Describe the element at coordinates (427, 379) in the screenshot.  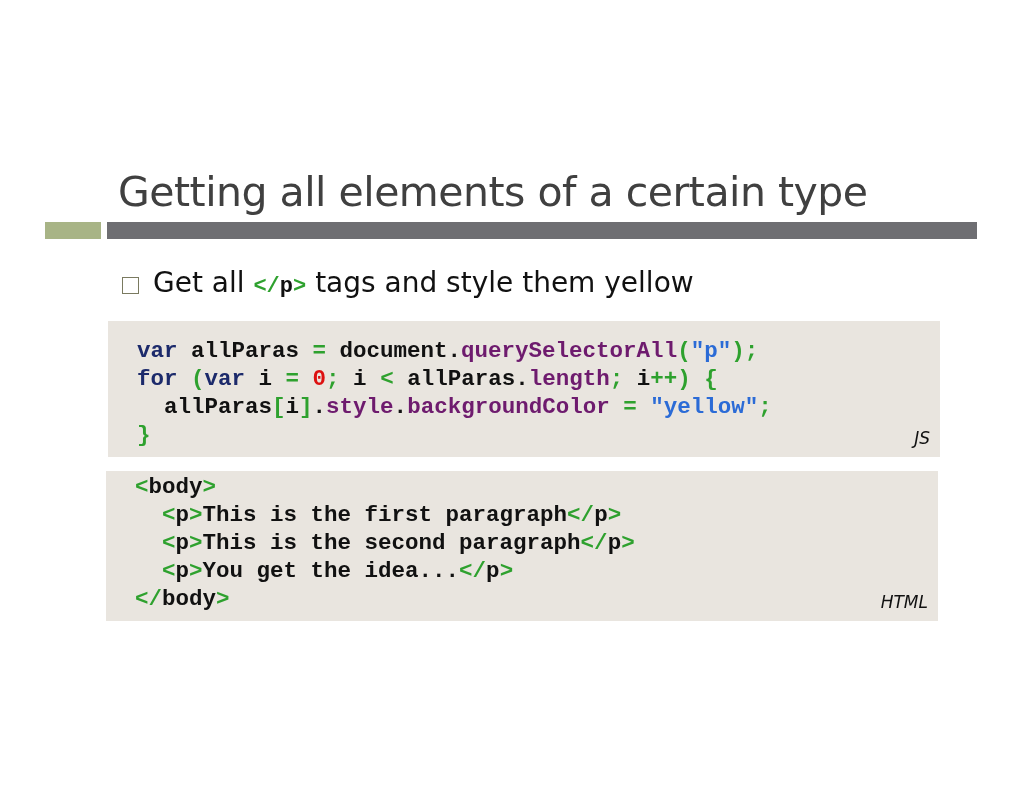
I see `code-line: for (var i = 0; i < allParas.length; i++) {` at that location.